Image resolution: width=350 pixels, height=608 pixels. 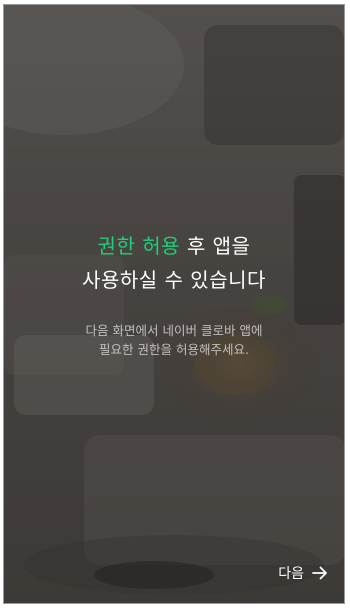 I want to click on next-label: 다음, so click(x=291, y=574).